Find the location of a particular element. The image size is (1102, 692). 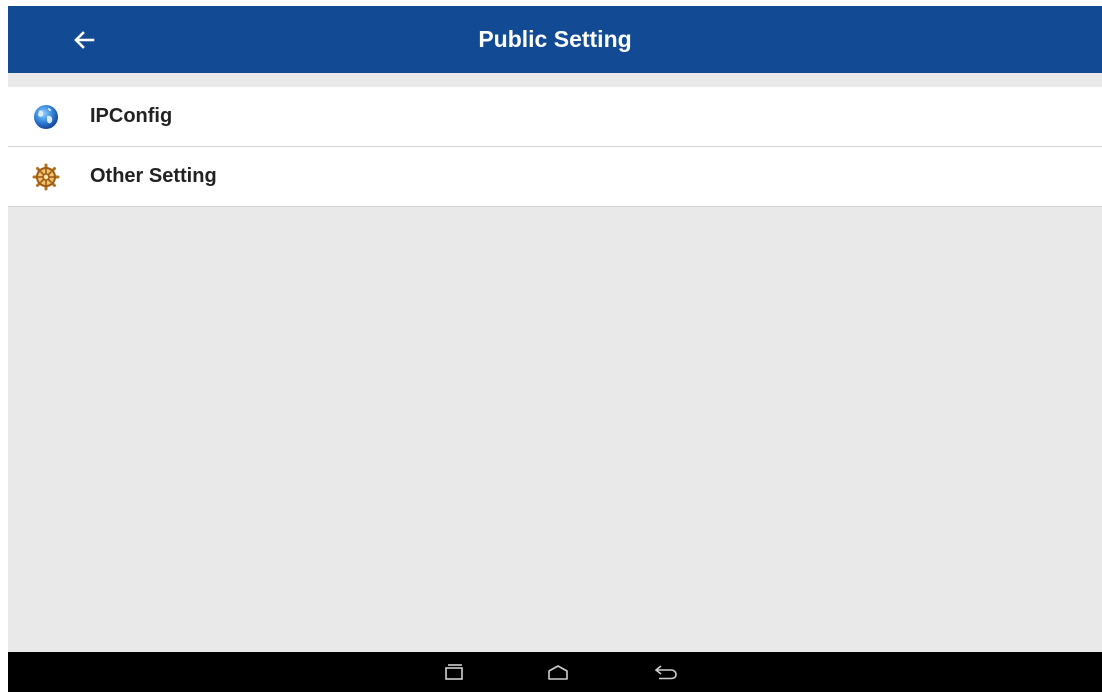

back-button is located at coordinates (84, 40).